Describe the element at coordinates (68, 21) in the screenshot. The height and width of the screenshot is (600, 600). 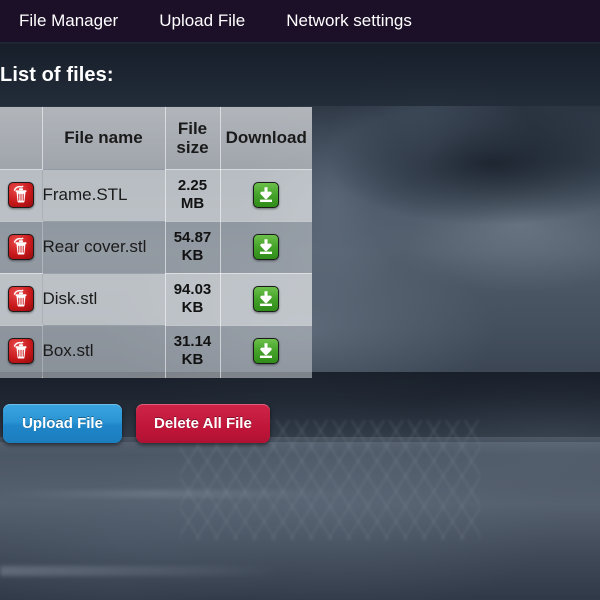
I see `nav-item-file-manager: File Manager` at that location.